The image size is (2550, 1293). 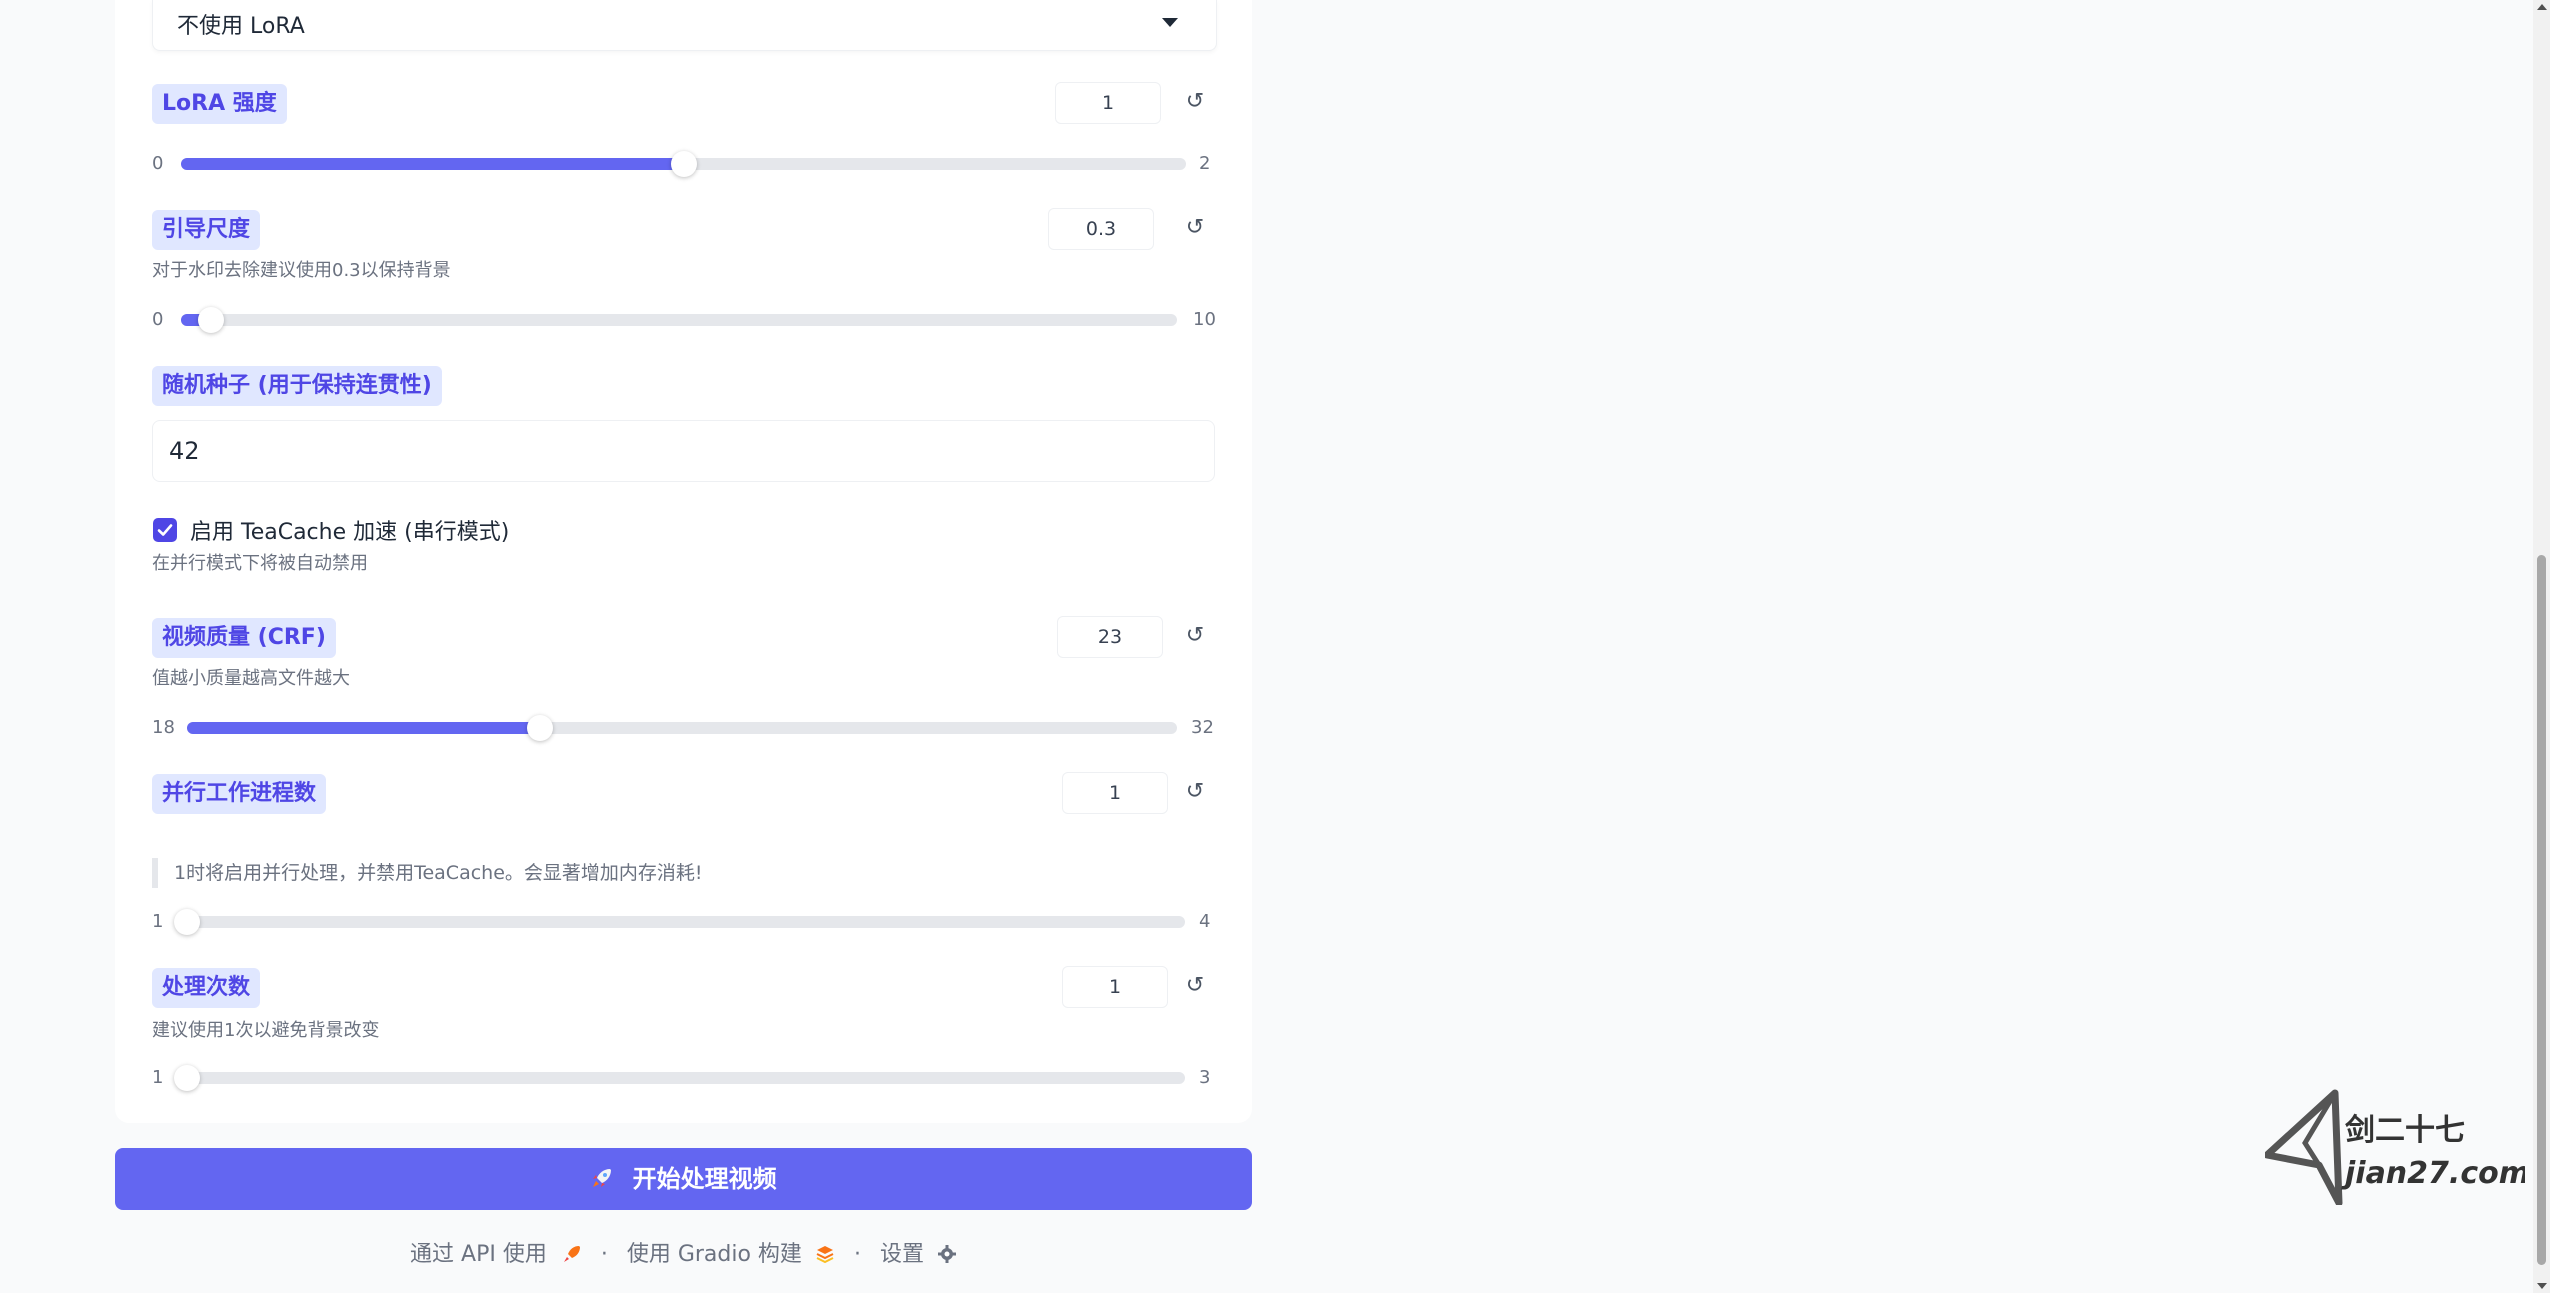 I want to click on gear-icon, so click(x=946, y=1254).